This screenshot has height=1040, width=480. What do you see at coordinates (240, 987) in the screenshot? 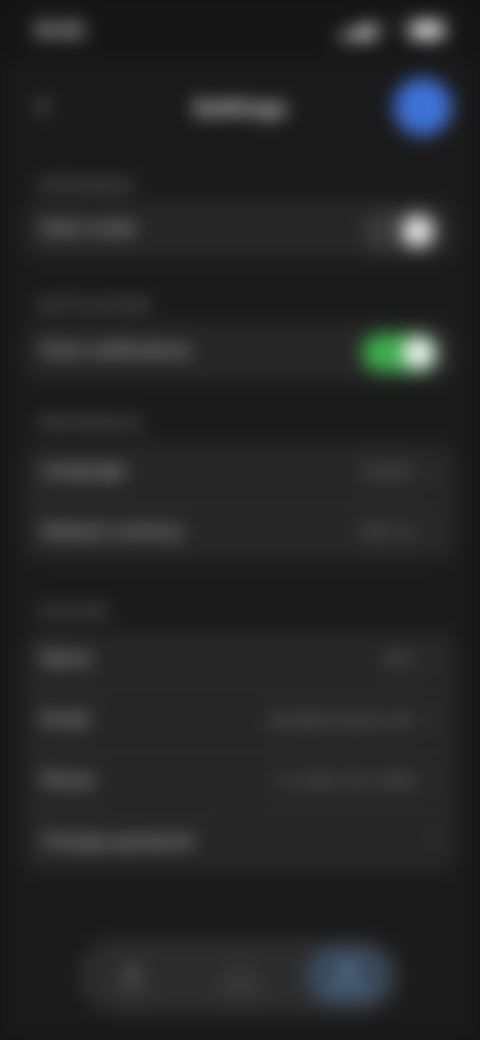
I see `tab-label: Activity` at bounding box center [240, 987].